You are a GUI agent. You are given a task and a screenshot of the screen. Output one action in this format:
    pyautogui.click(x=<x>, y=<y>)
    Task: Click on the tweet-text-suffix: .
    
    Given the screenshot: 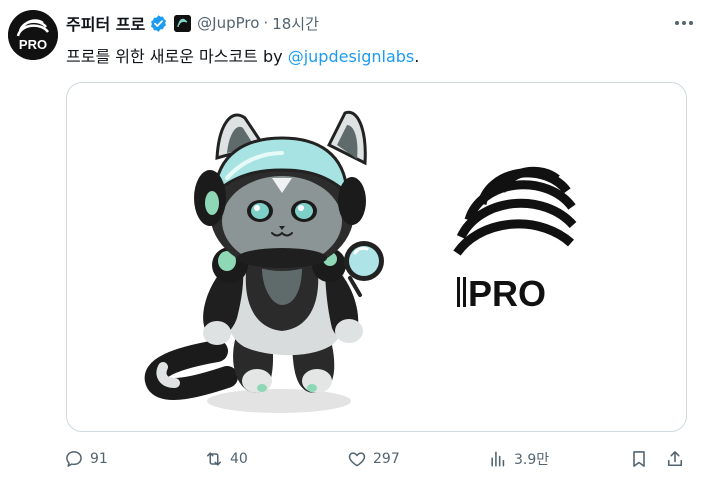 What is the action you would take?
    pyautogui.click(x=417, y=56)
    